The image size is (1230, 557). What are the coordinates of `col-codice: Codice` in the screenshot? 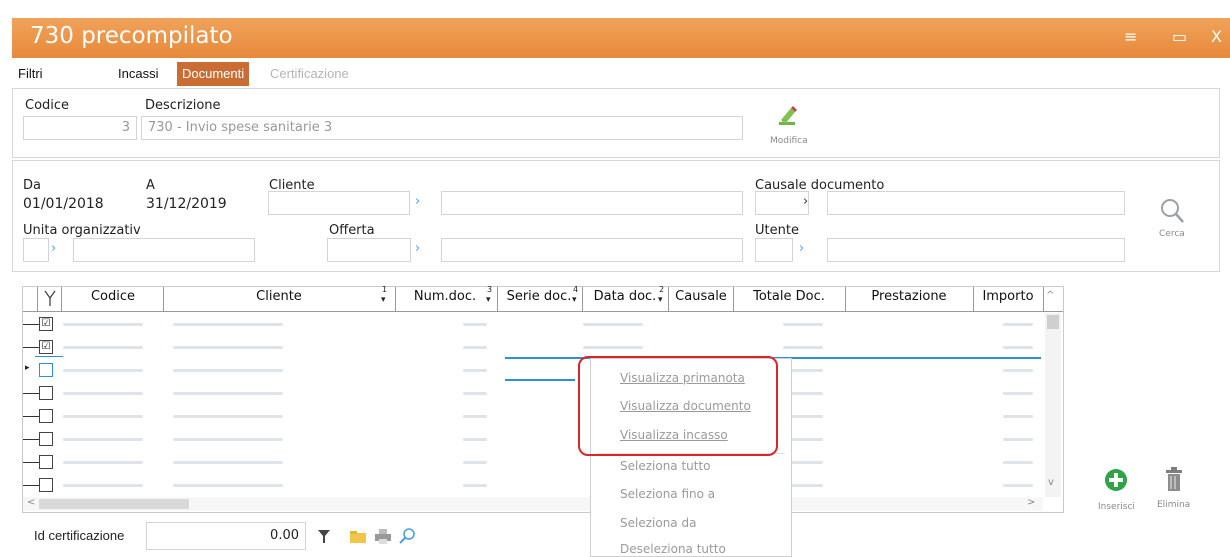 It's located at (113, 296).